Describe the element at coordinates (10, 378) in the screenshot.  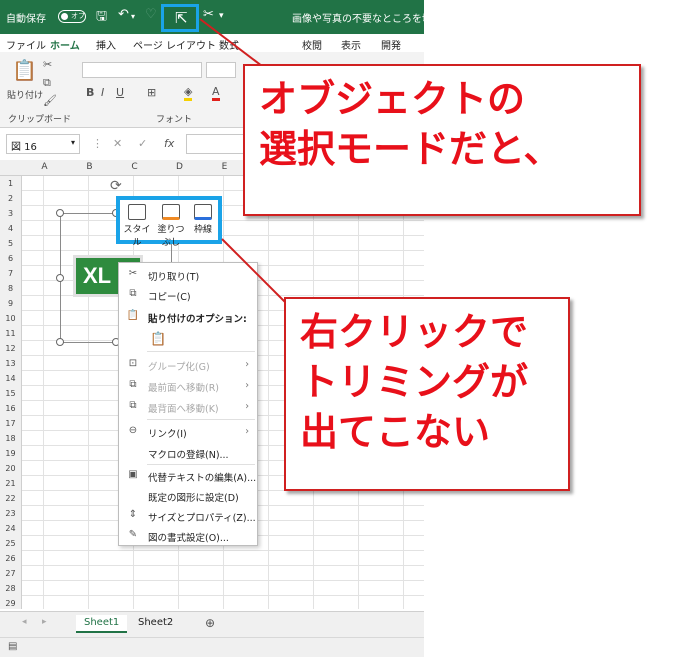
I see `row-header: 14` at that location.